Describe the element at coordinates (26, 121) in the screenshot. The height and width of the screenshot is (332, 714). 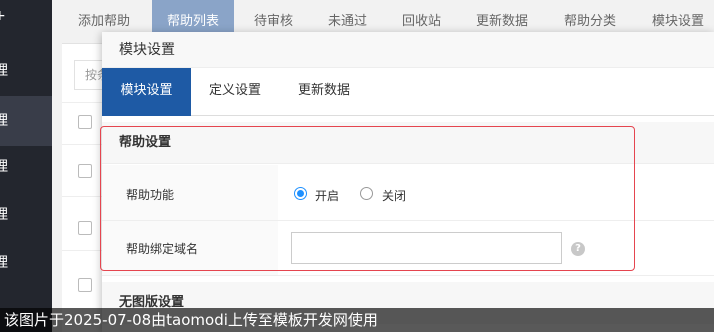
I see `sidebar-item-2: 理` at that location.